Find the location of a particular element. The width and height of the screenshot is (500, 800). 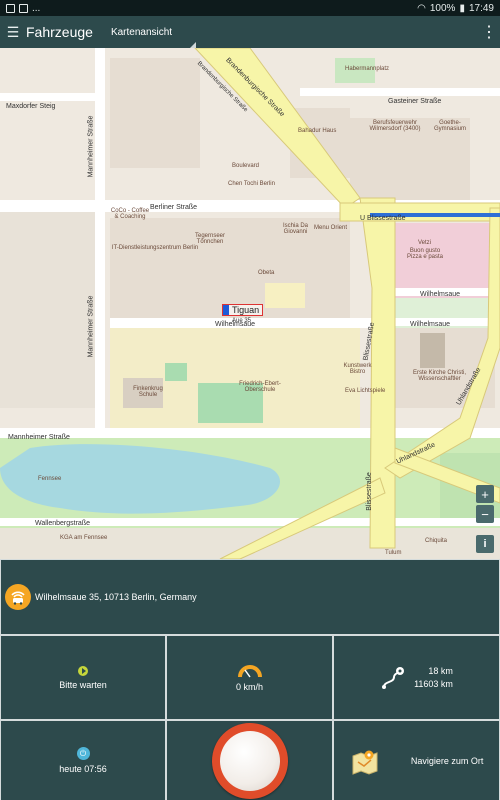

clock: 17:49 is located at coordinates (481, 8).